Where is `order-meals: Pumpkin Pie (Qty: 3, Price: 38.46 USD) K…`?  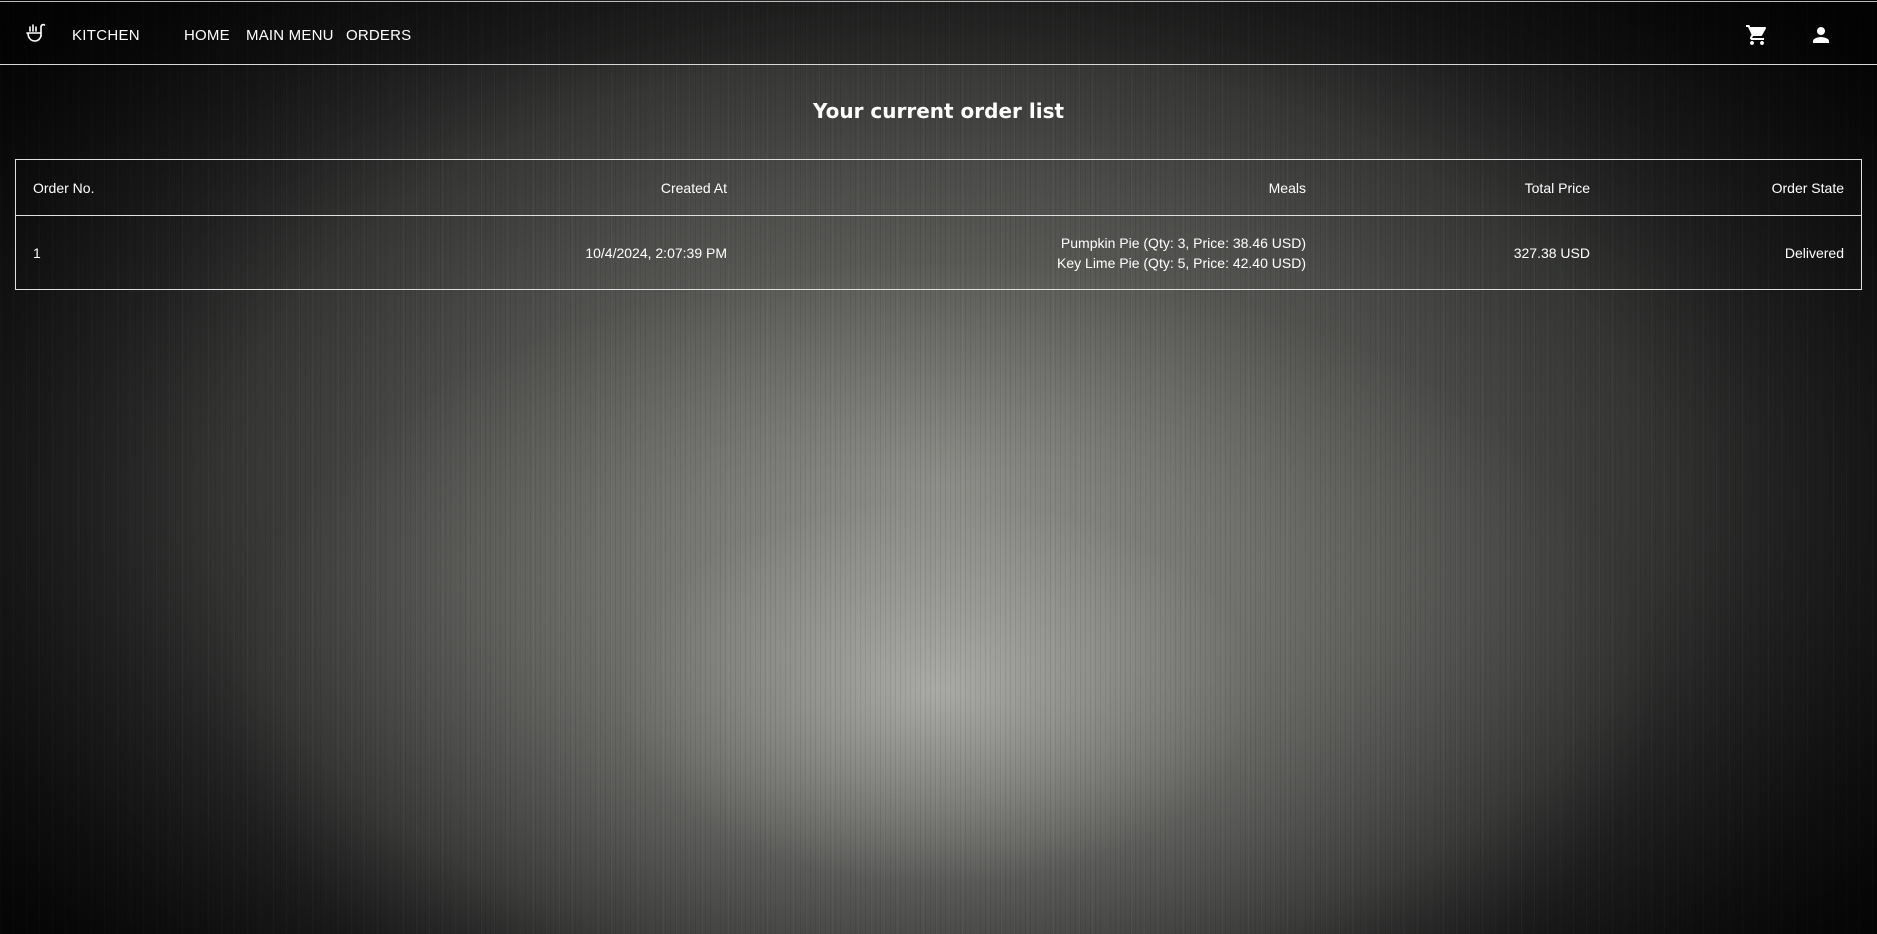 order-meals: Pumpkin Pie (Qty: 3, Price: 38.46 USD) K… is located at coordinates (1033, 253).